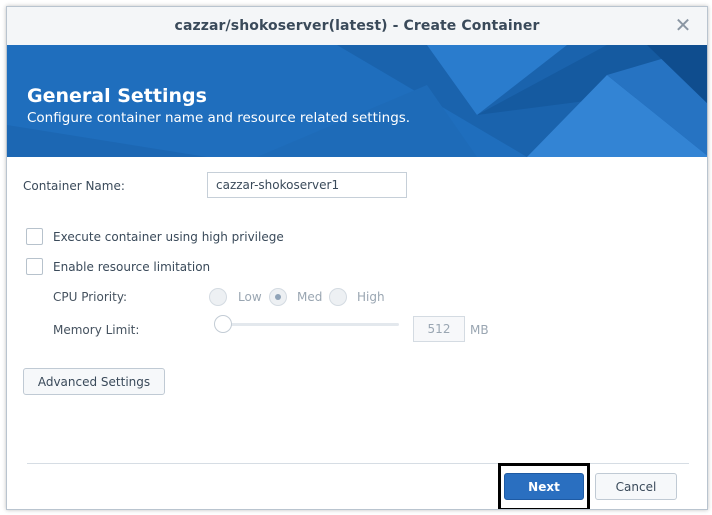  What do you see at coordinates (544, 486) in the screenshot?
I see `next-button: Next` at bounding box center [544, 486].